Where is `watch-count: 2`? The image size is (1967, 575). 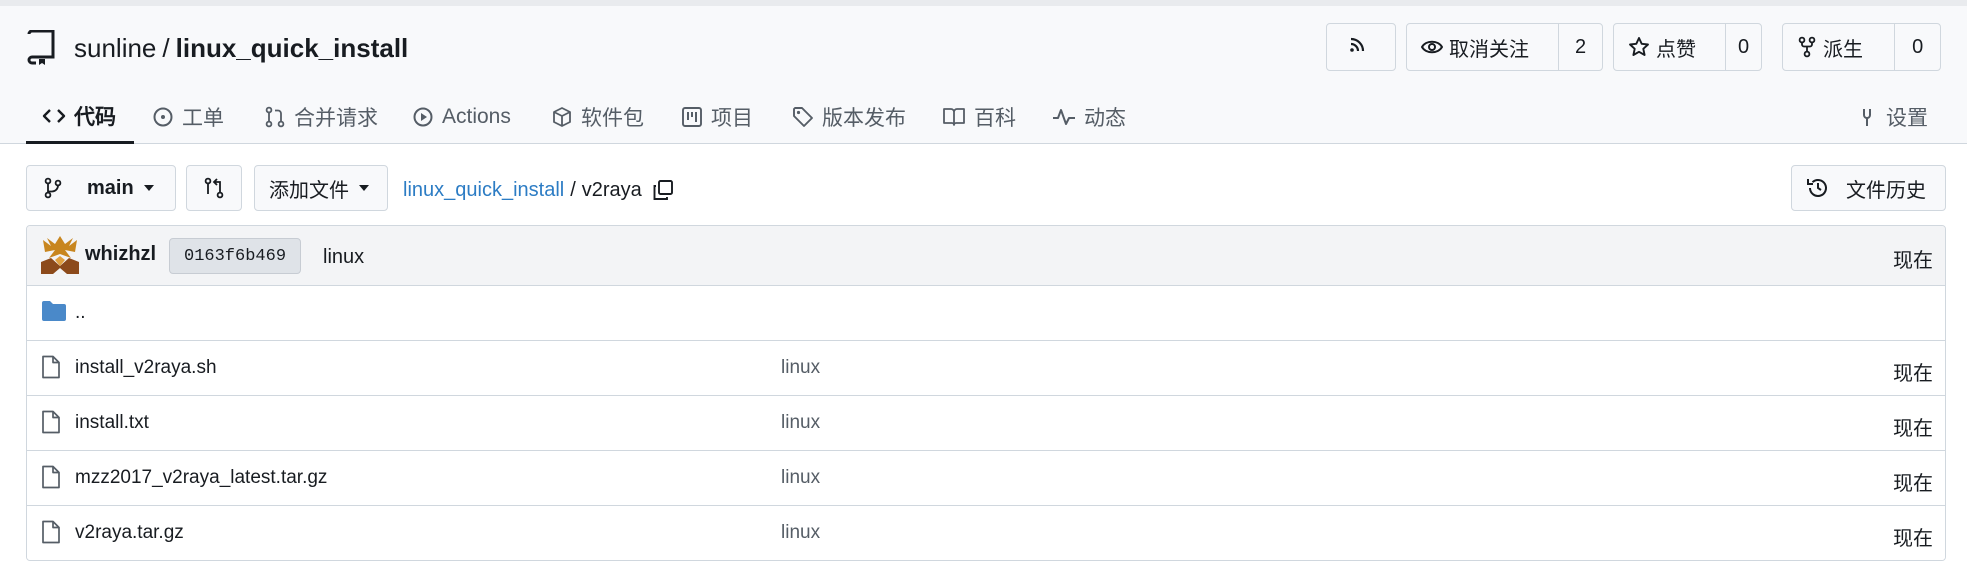
watch-count: 2 is located at coordinates (1580, 47).